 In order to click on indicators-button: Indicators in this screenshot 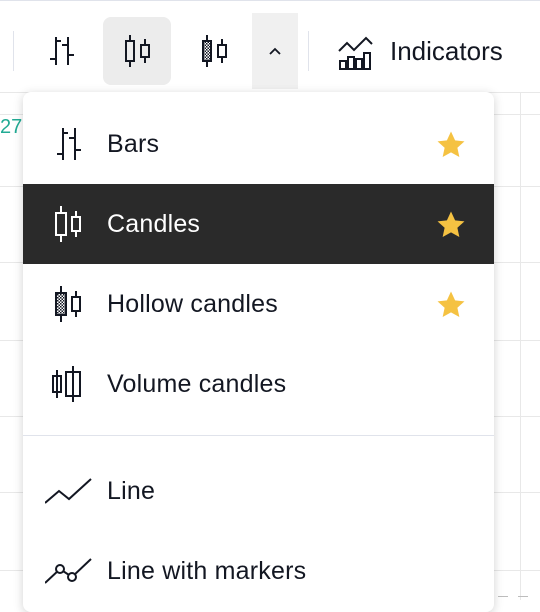, I will do `click(419, 51)`.